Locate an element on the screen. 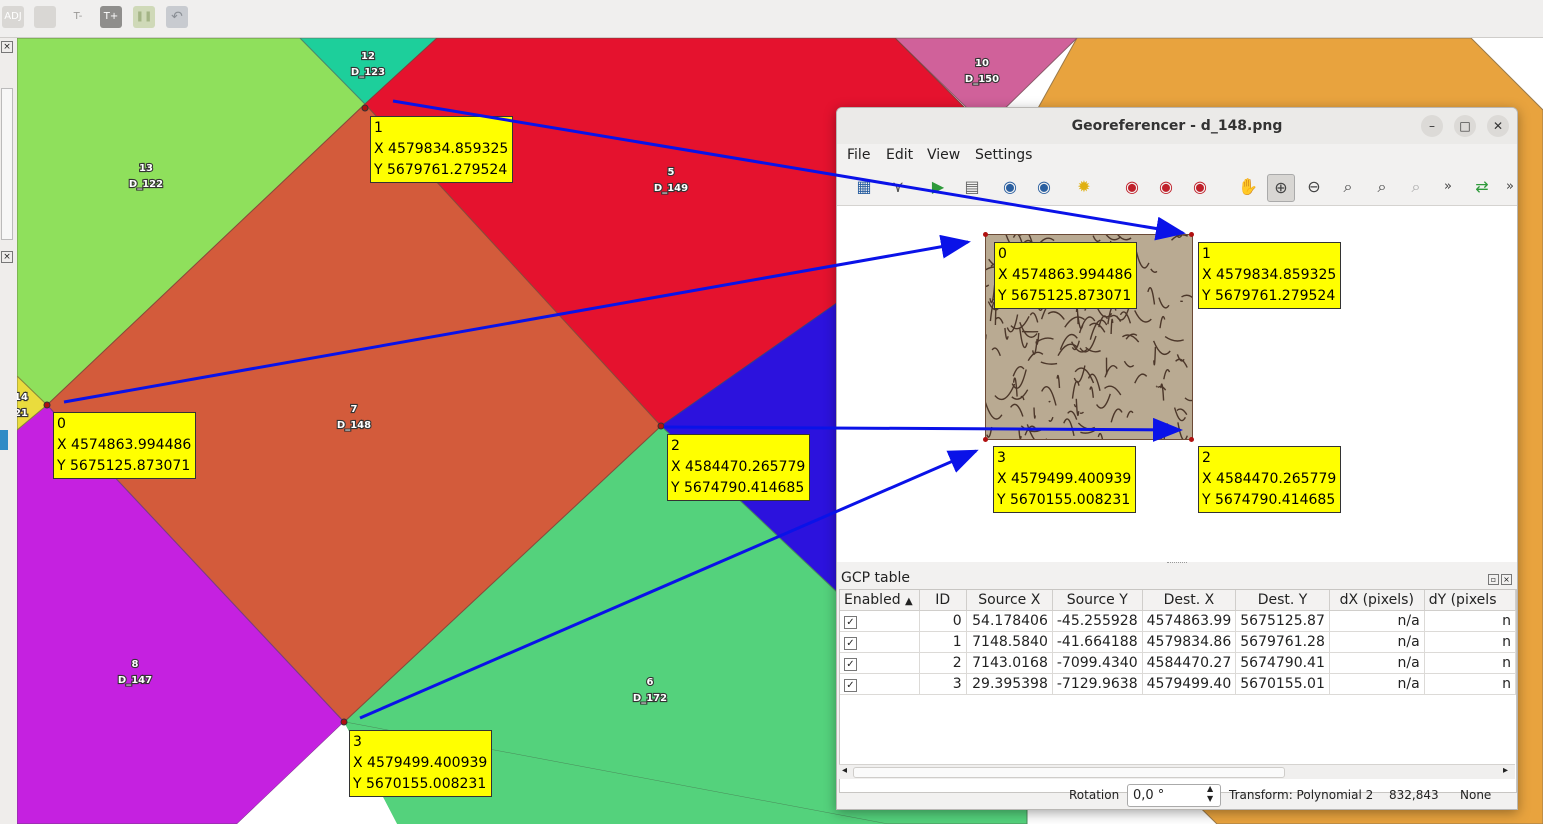  disabled-tool-button is located at coordinates (45, 17).